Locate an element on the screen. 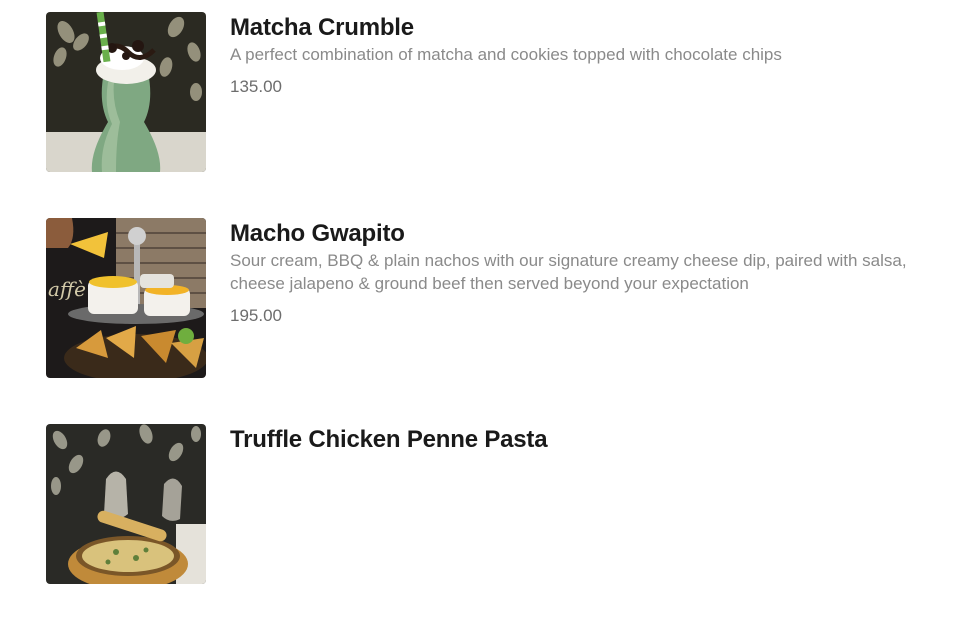 The width and height of the screenshot is (963, 623). truffle-chicken-penne-pasta-photo is located at coordinates (126, 504).